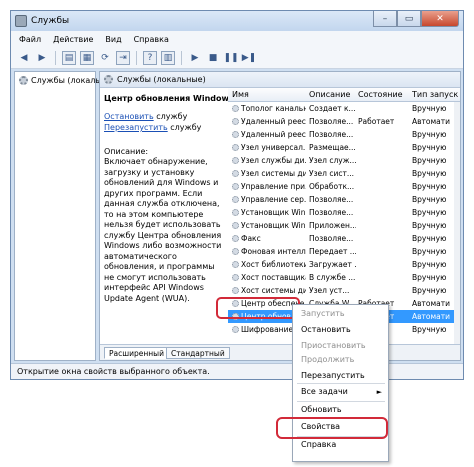  I want to click on table-row: Фоновая интелле...Передает ... Вручную, so click(344, 251).